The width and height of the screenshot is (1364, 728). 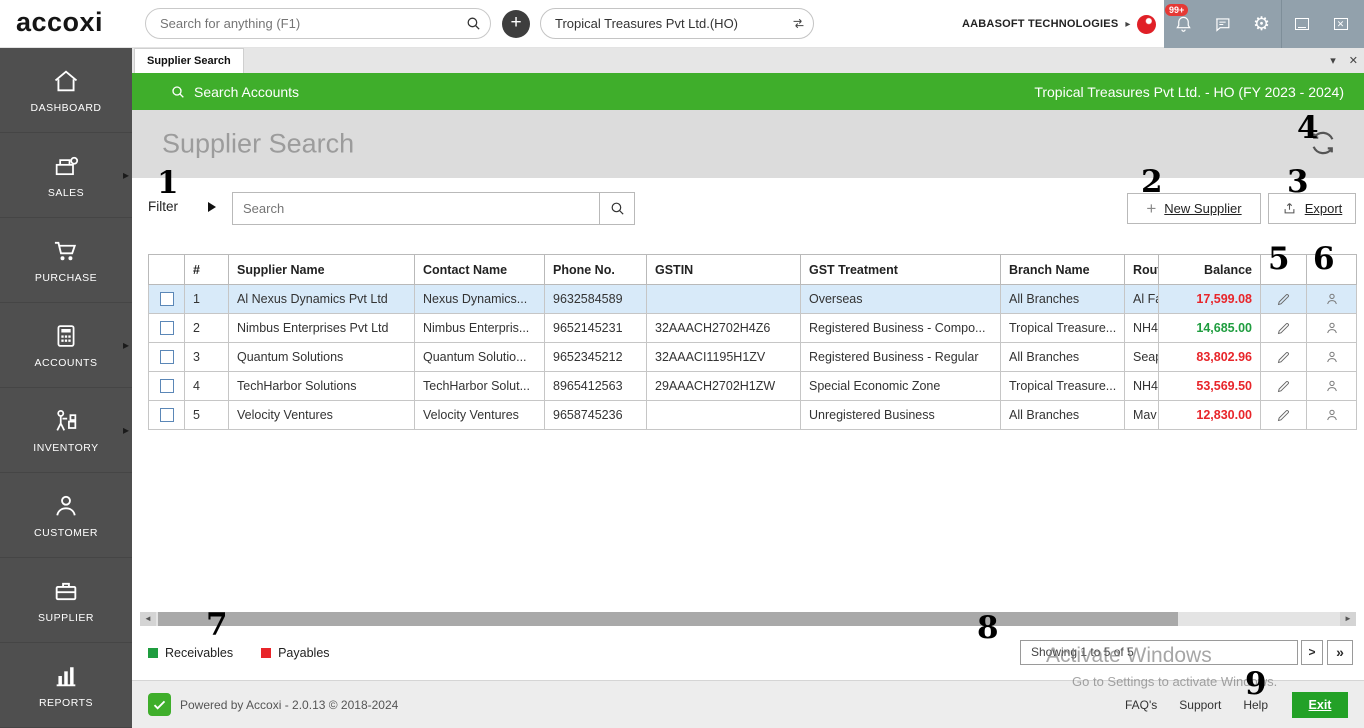 I want to click on switch-company-icon, so click(x=798, y=23).